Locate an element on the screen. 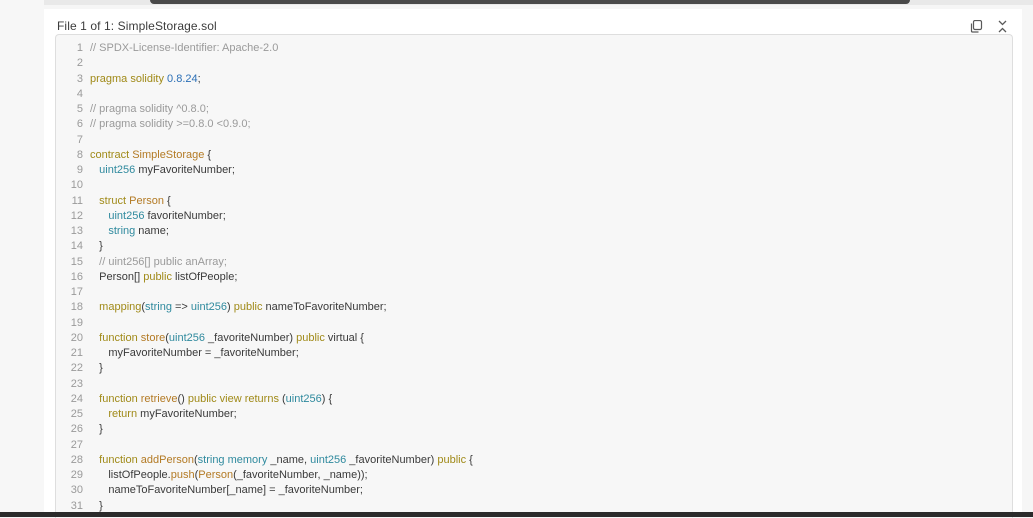 This screenshot has height=518, width=1033. code-token: favoriteNumber; is located at coordinates (185, 215).